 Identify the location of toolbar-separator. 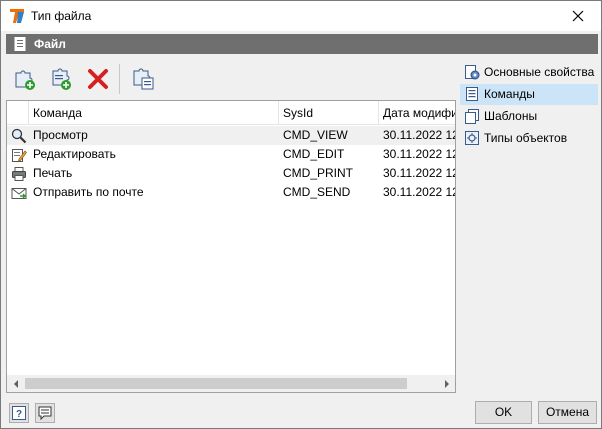
(119, 79).